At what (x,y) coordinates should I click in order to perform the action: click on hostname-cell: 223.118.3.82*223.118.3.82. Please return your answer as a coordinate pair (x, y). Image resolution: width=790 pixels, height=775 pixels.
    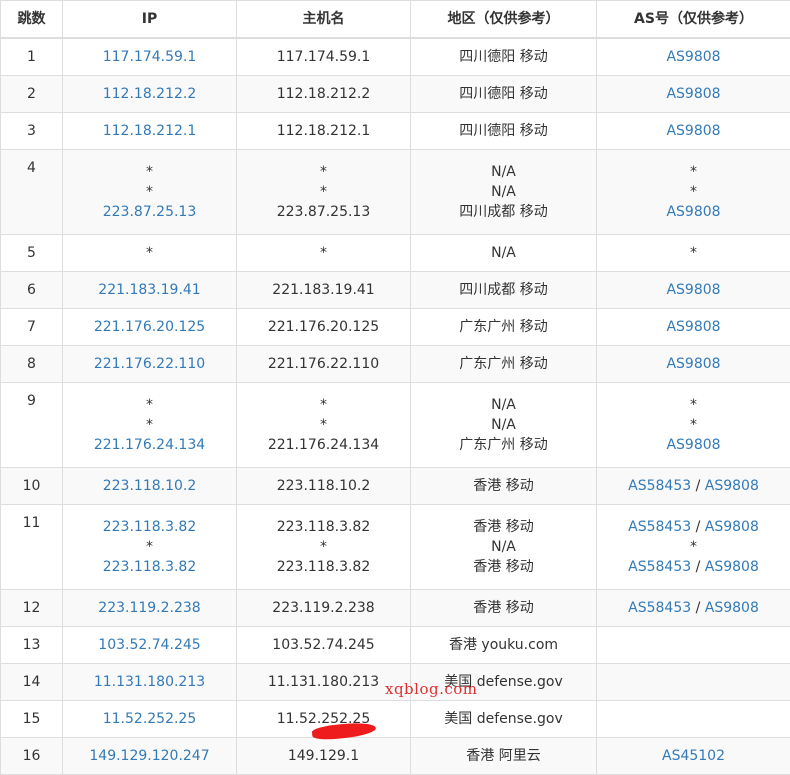
    Looking at the image, I should click on (324, 547).